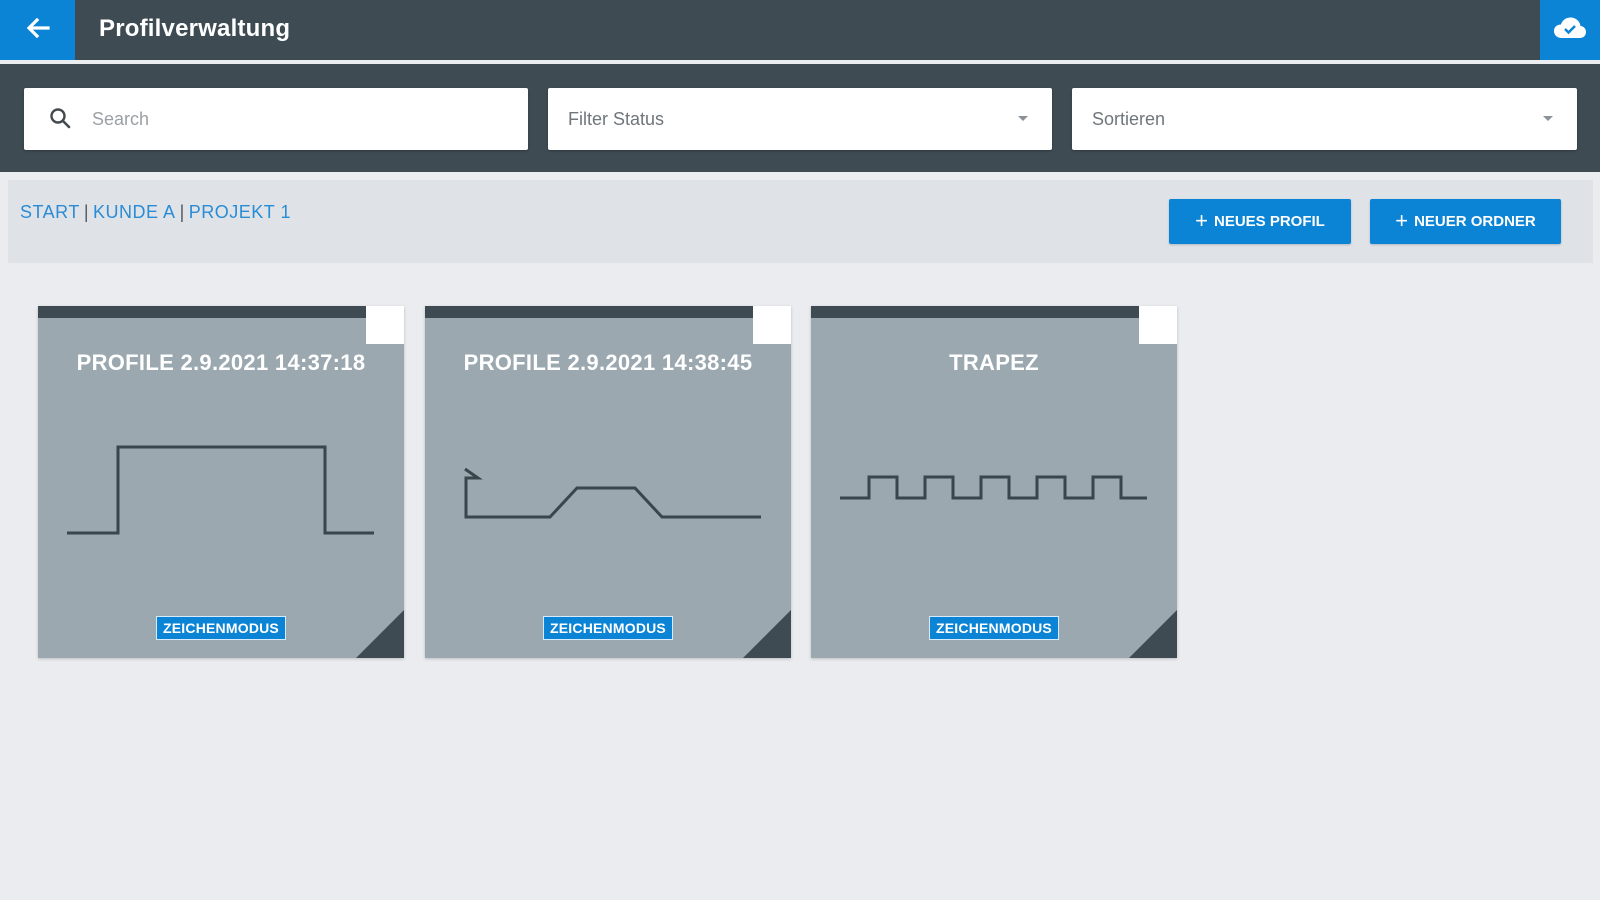  What do you see at coordinates (994, 362) in the screenshot?
I see `card-title: TRAPEZ` at bounding box center [994, 362].